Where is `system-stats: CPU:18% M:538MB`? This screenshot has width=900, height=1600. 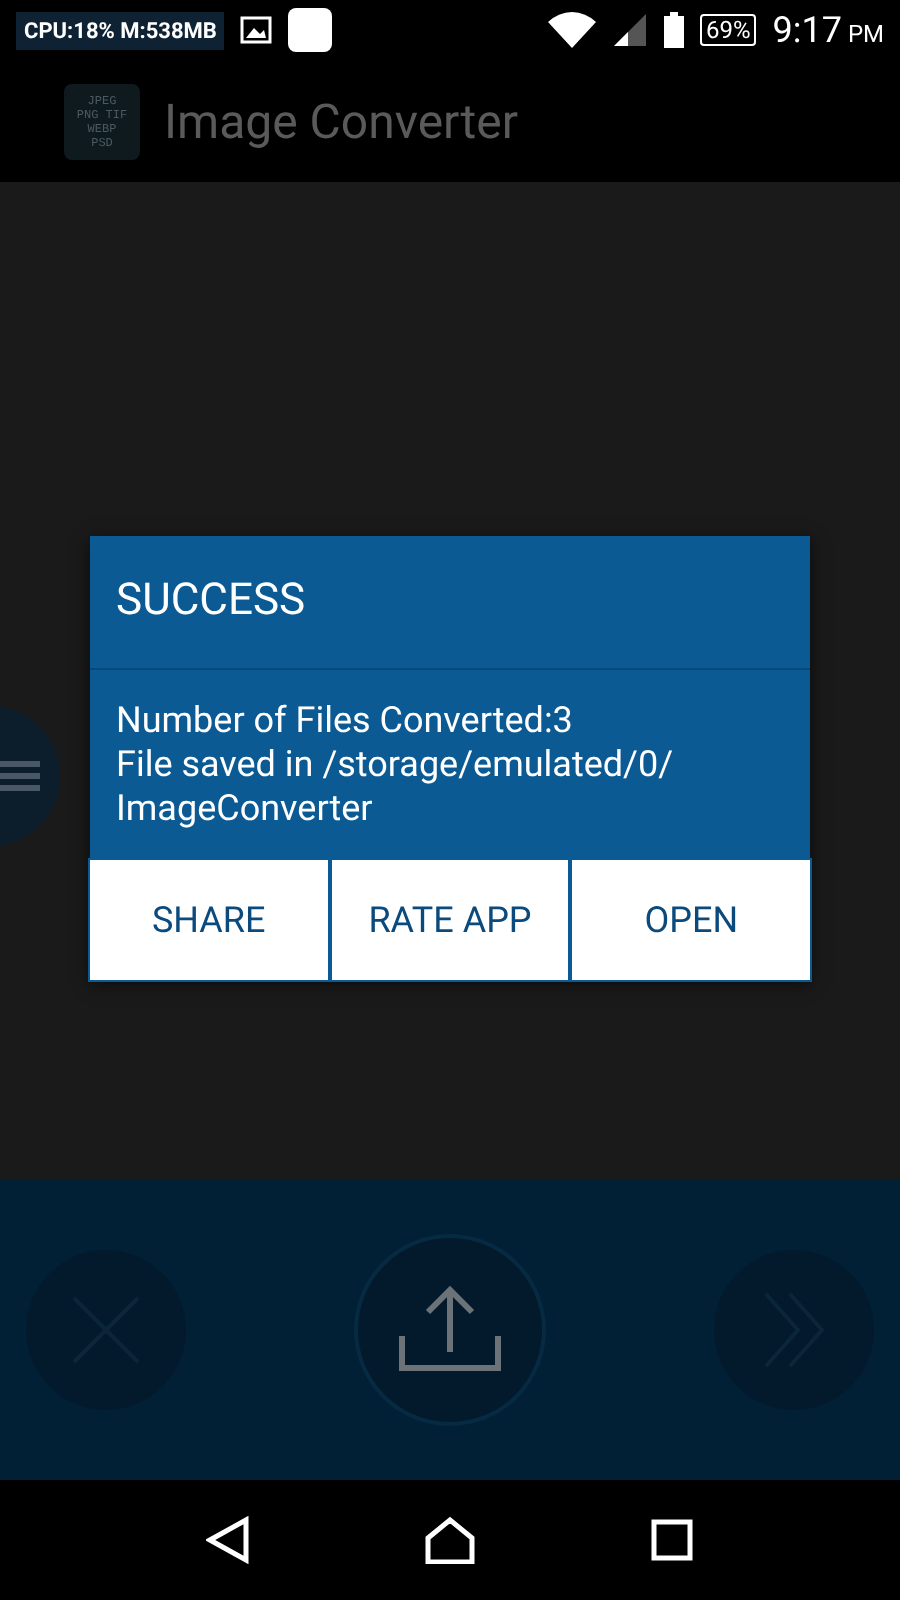 system-stats: CPU:18% M:538MB is located at coordinates (120, 30).